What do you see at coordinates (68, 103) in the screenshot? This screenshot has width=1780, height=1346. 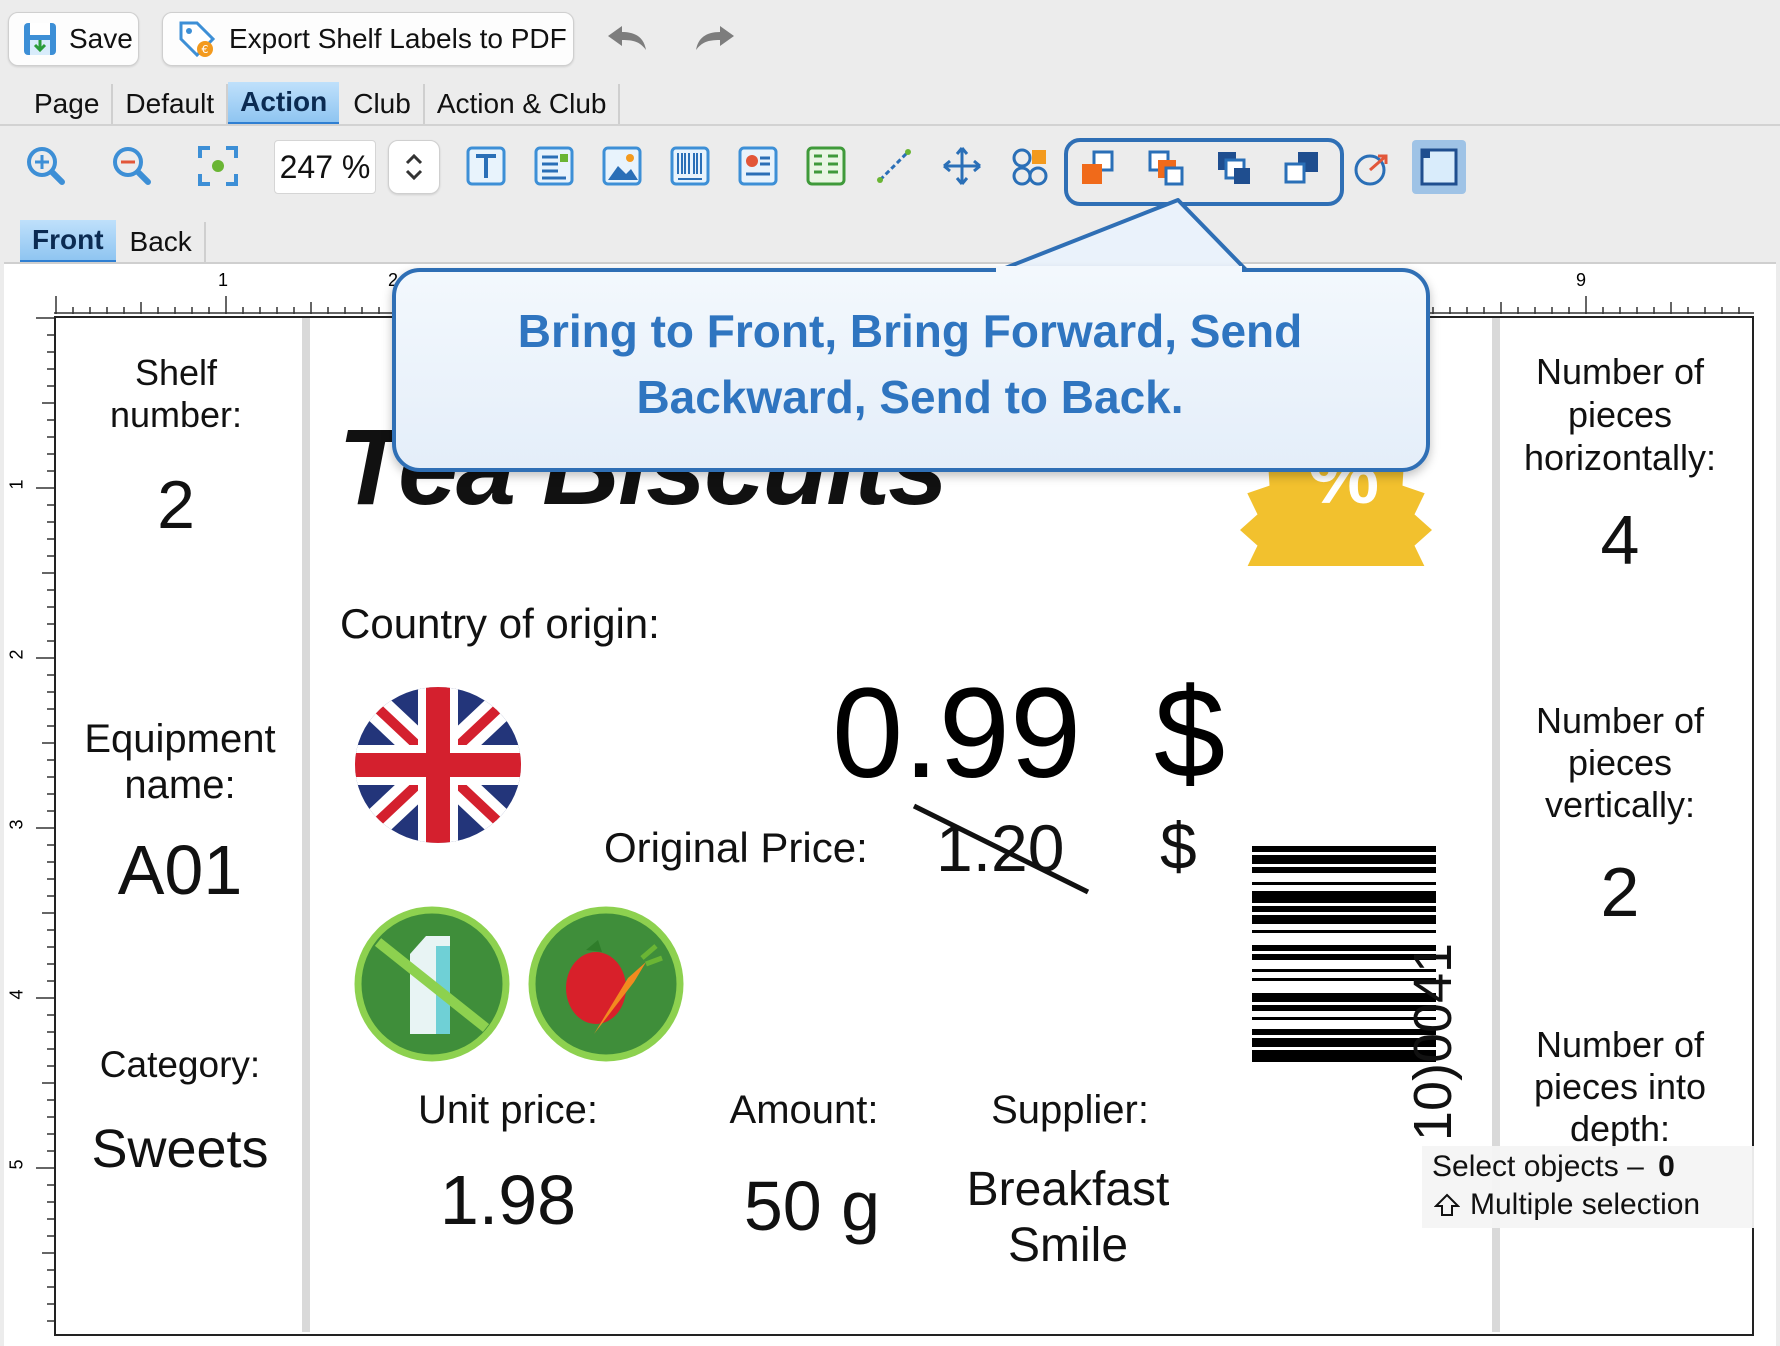 I see `tab-page: Page` at bounding box center [68, 103].